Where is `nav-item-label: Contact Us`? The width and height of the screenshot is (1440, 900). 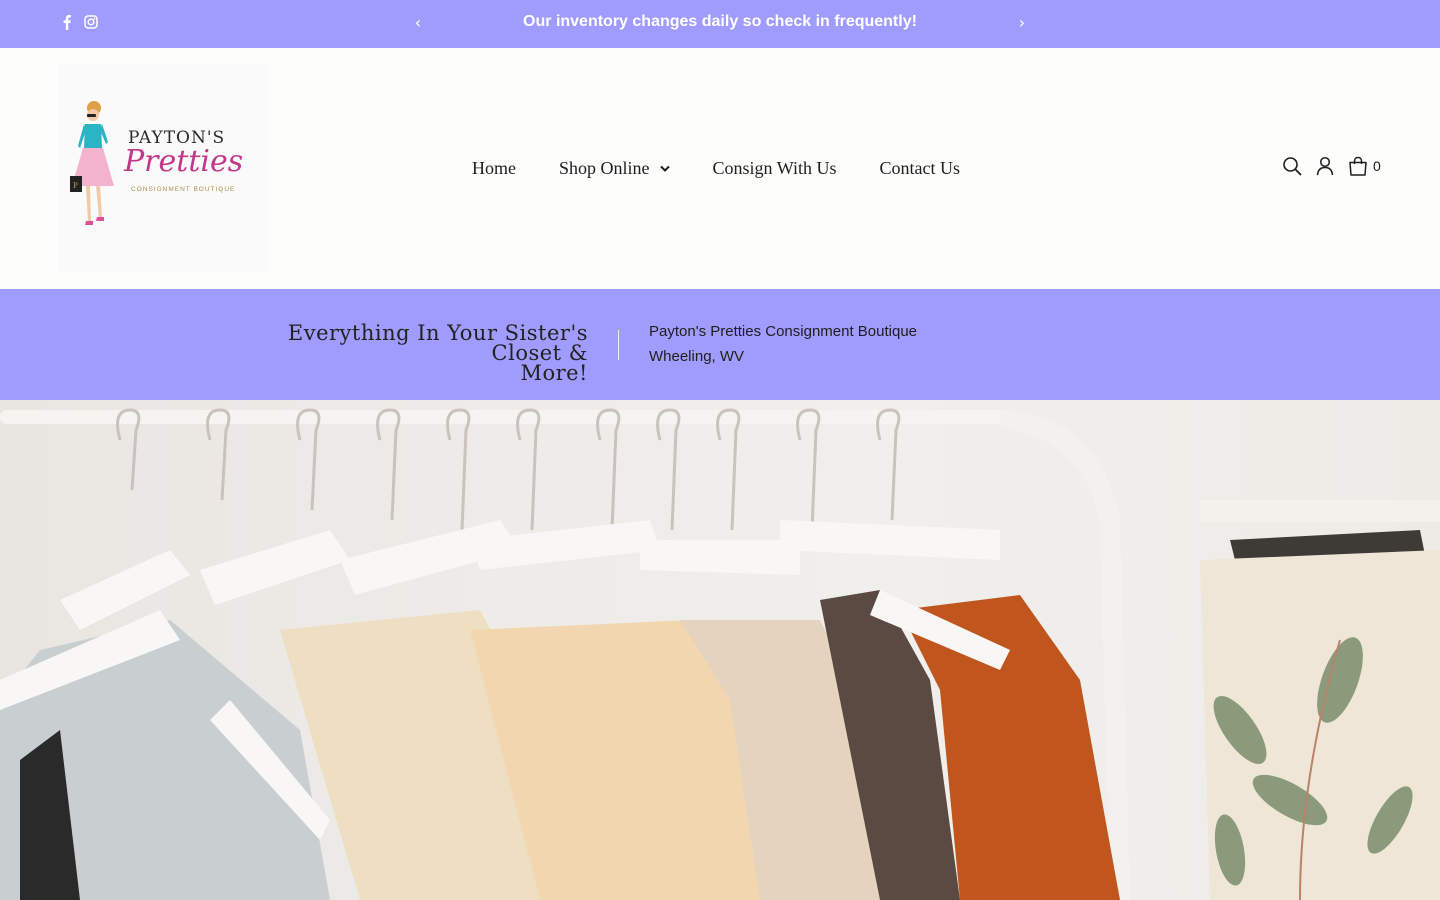
nav-item-label: Contact Us is located at coordinates (919, 168).